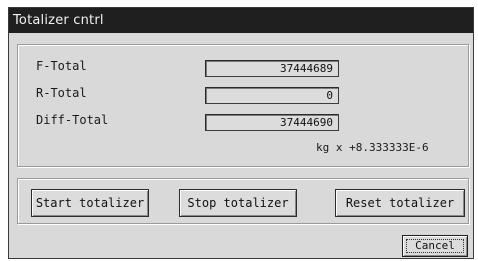 This screenshot has width=478, height=261. I want to click on cancel-button-label: Cancel, so click(435, 245).